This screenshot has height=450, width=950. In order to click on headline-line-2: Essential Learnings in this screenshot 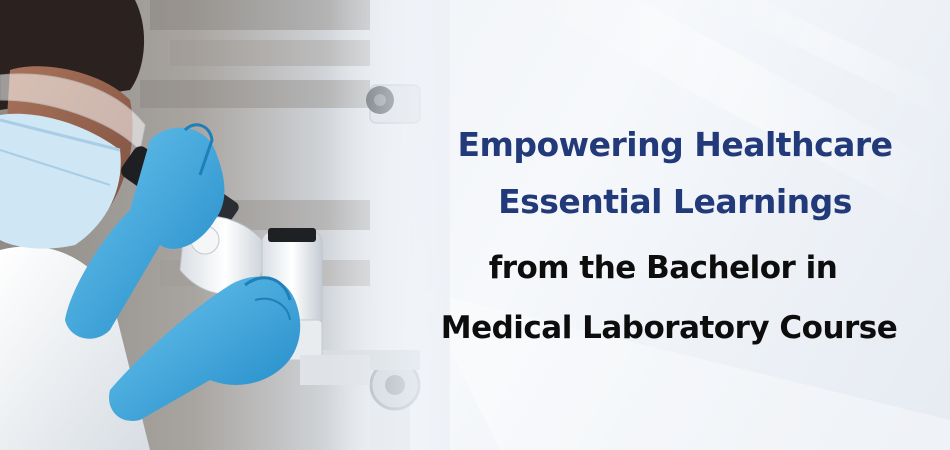, I will do `click(675, 201)`.